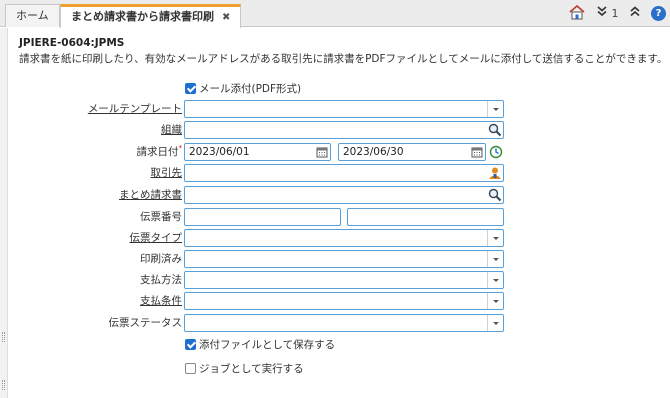 The width and height of the screenshot is (670, 398). What do you see at coordinates (150, 195) in the screenshot?
I see `summary-invoice-label: まとめ請求書` at bounding box center [150, 195].